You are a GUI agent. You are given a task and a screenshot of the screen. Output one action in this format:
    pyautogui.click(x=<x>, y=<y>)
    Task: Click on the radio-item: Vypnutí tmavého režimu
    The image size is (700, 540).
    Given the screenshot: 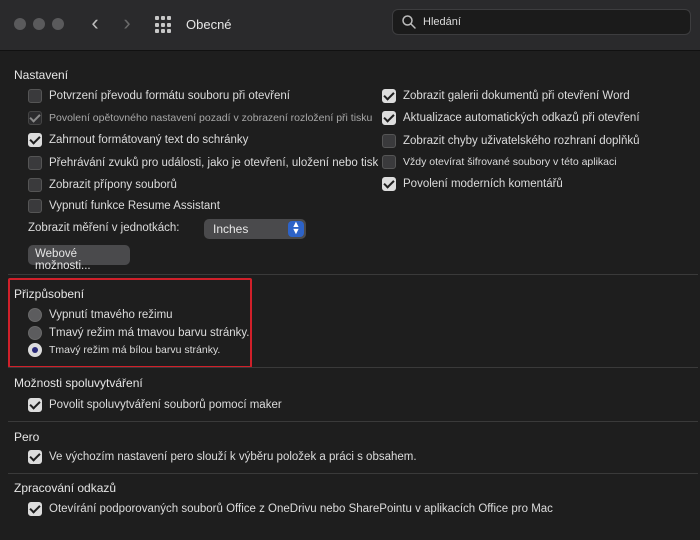 What is the action you would take?
    pyautogui.click(x=100, y=315)
    